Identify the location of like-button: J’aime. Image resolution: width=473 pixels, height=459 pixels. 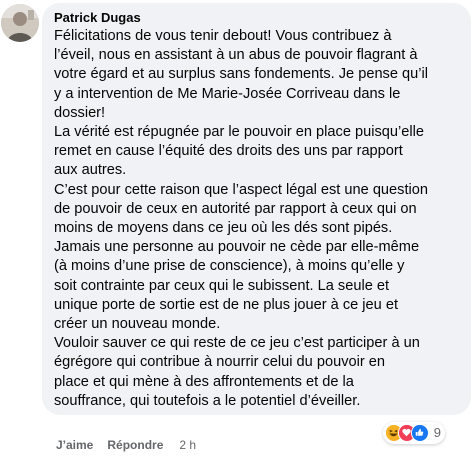
(74, 445).